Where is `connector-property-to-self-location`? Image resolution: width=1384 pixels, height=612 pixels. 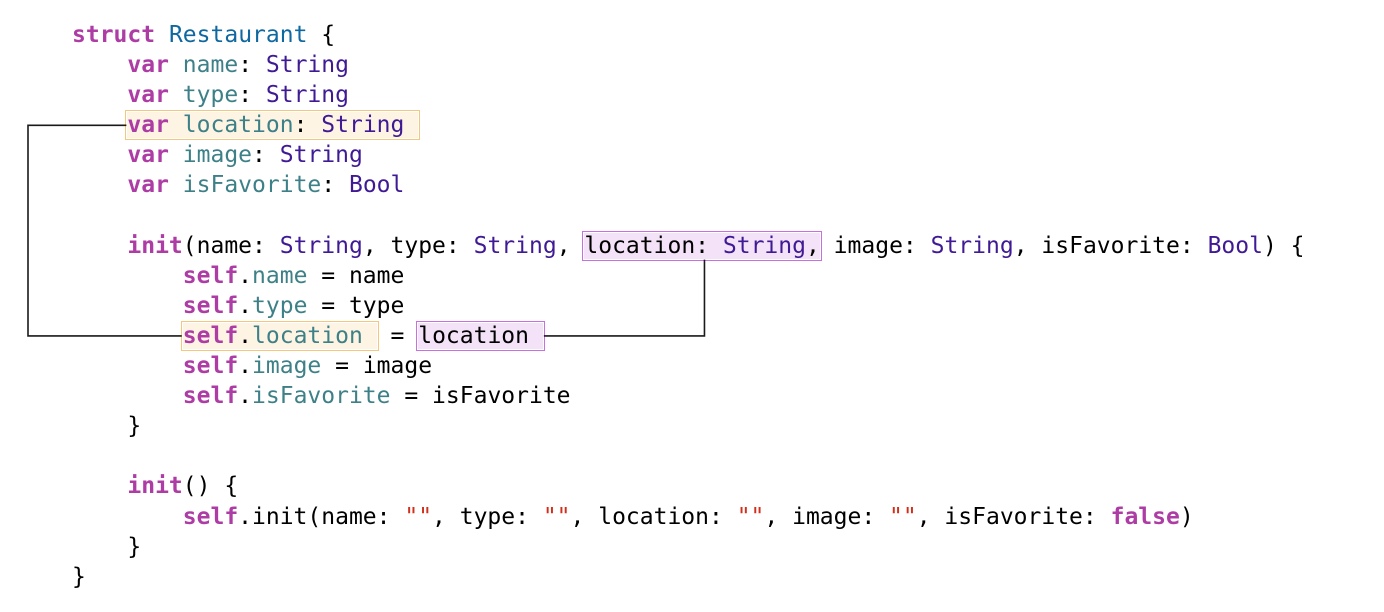 connector-property-to-self-location is located at coordinates (104, 230).